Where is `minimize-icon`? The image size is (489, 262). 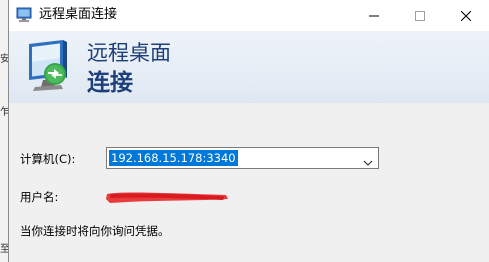
minimize-icon is located at coordinates (374, 15).